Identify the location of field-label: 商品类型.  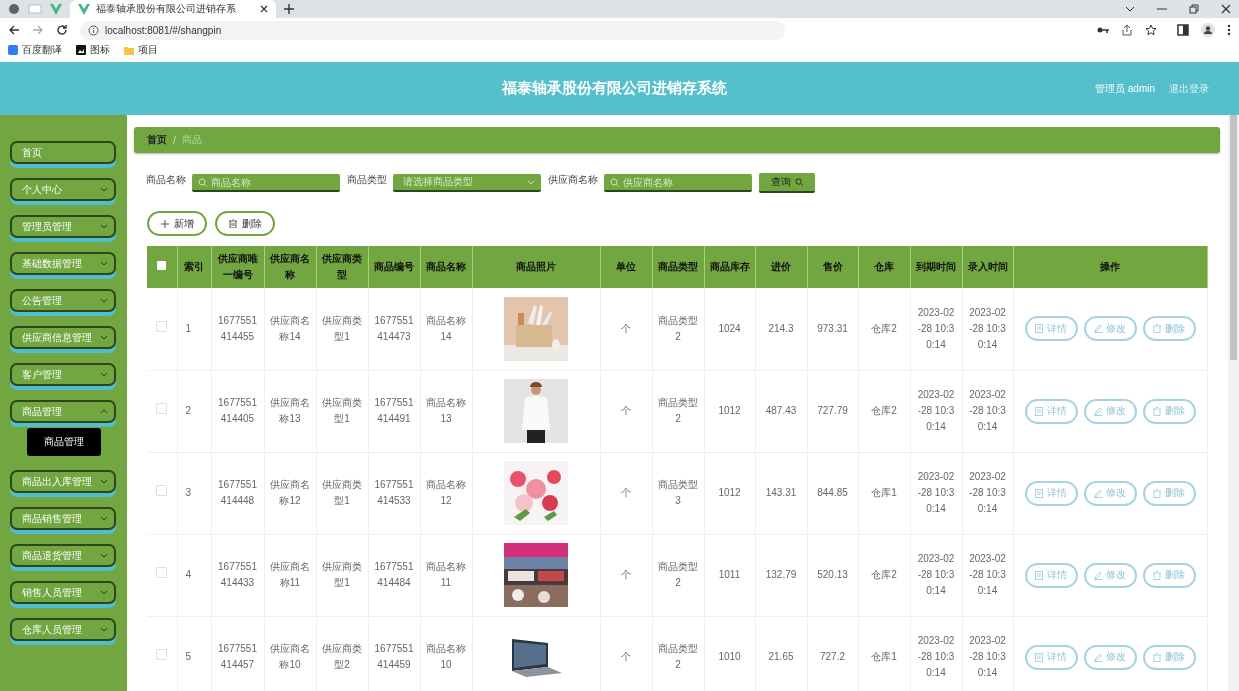
(367, 180).